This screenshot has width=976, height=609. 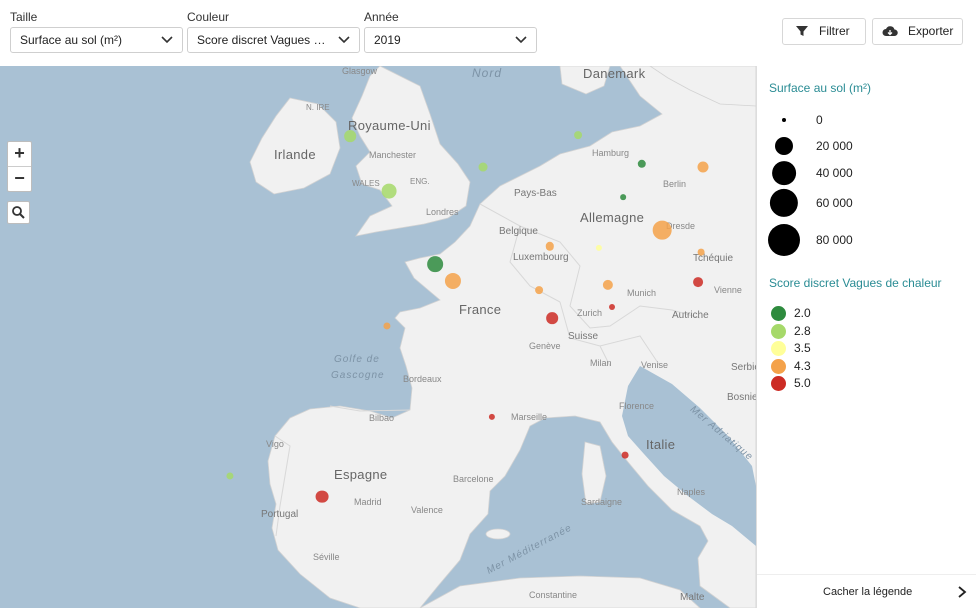 I want to click on city-label: Hamburg, so click(x=611, y=153).